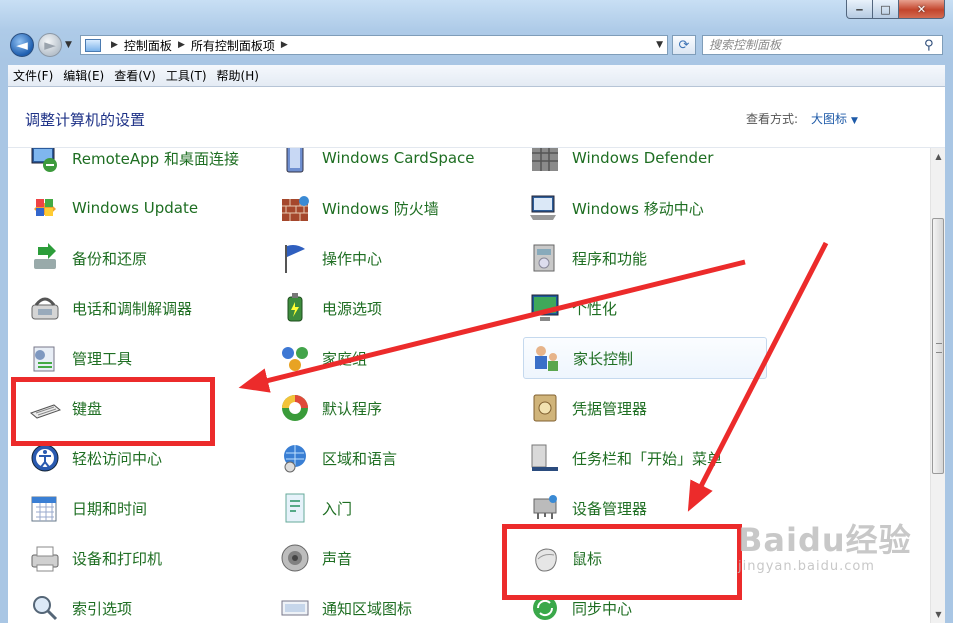 This screenshot has width=953, height=623. What do you see at coordinates (155, 158) in the screenshot?
I see `item-label: RemoteApp 和桌面连接` at bounding box center [155, 158].